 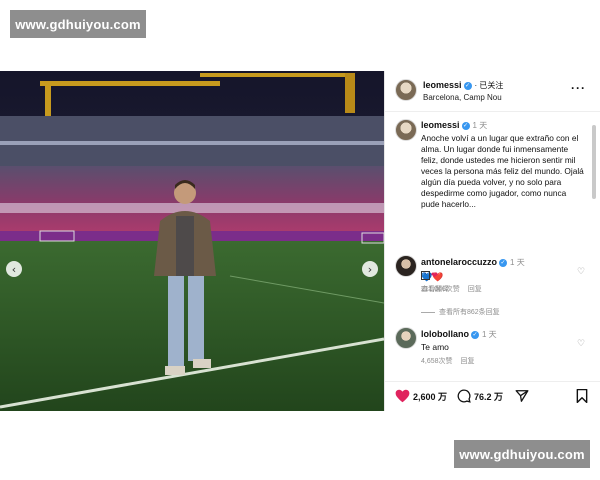 I want to click on comment-text: ❤, so click(x=429, y=275).